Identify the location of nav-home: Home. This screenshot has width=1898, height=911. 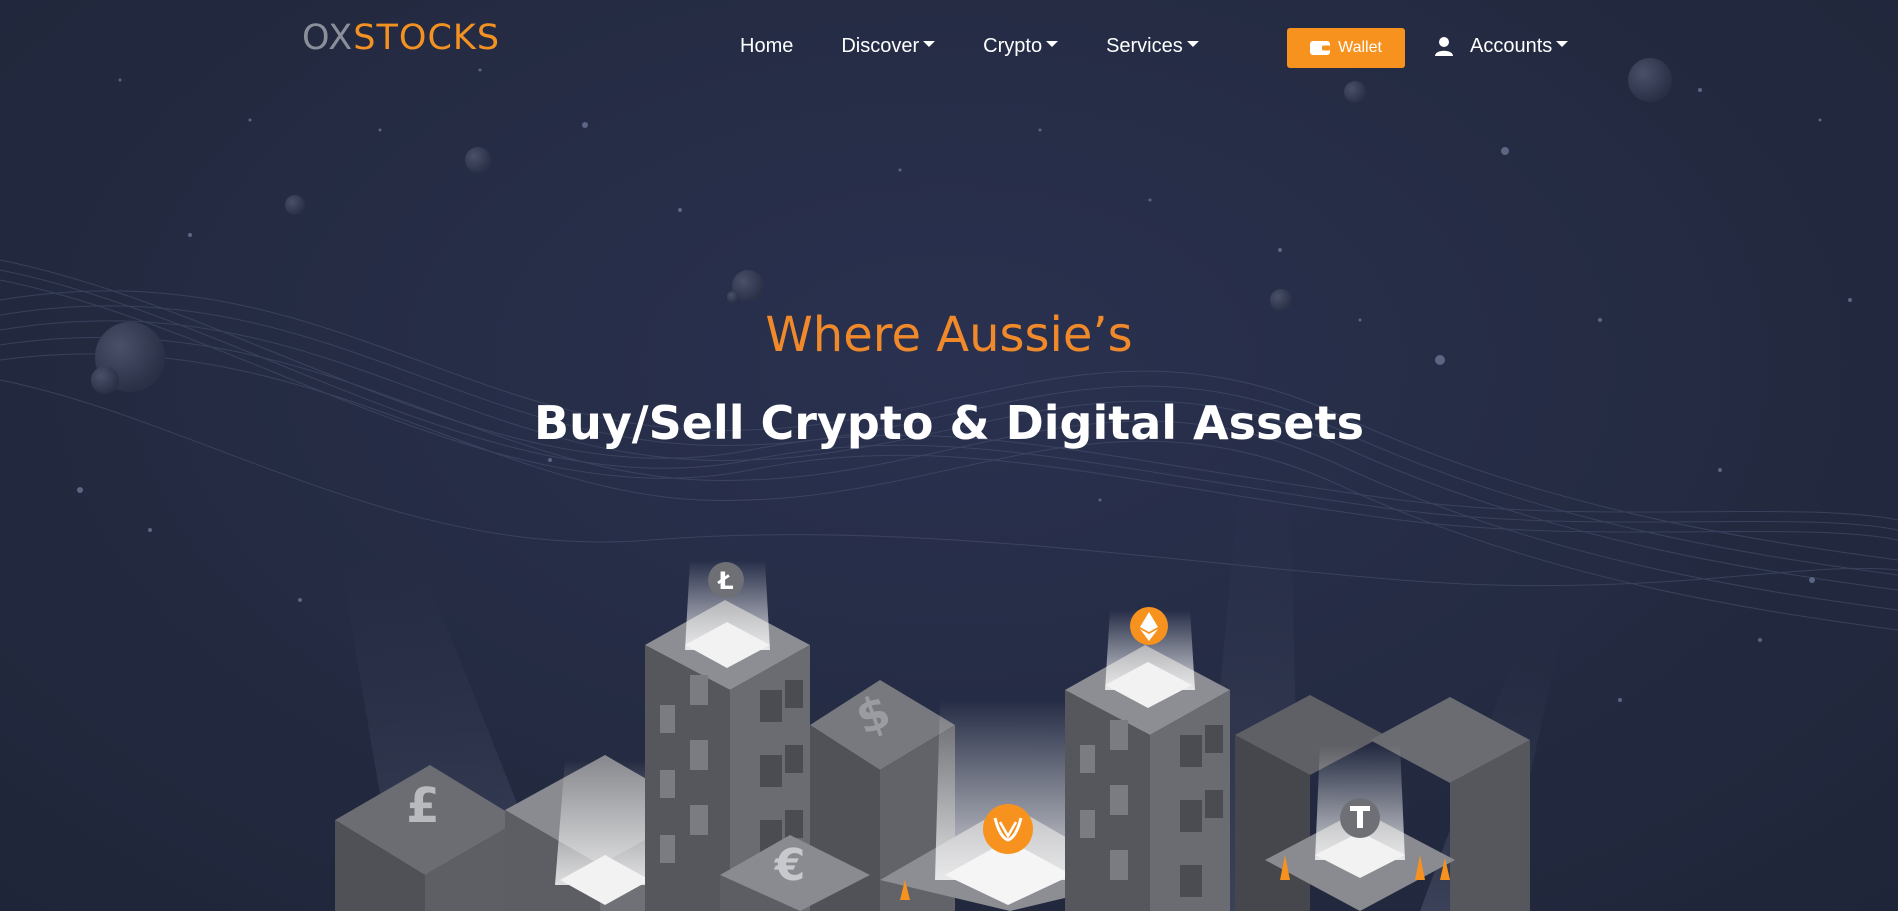
(766, 46).